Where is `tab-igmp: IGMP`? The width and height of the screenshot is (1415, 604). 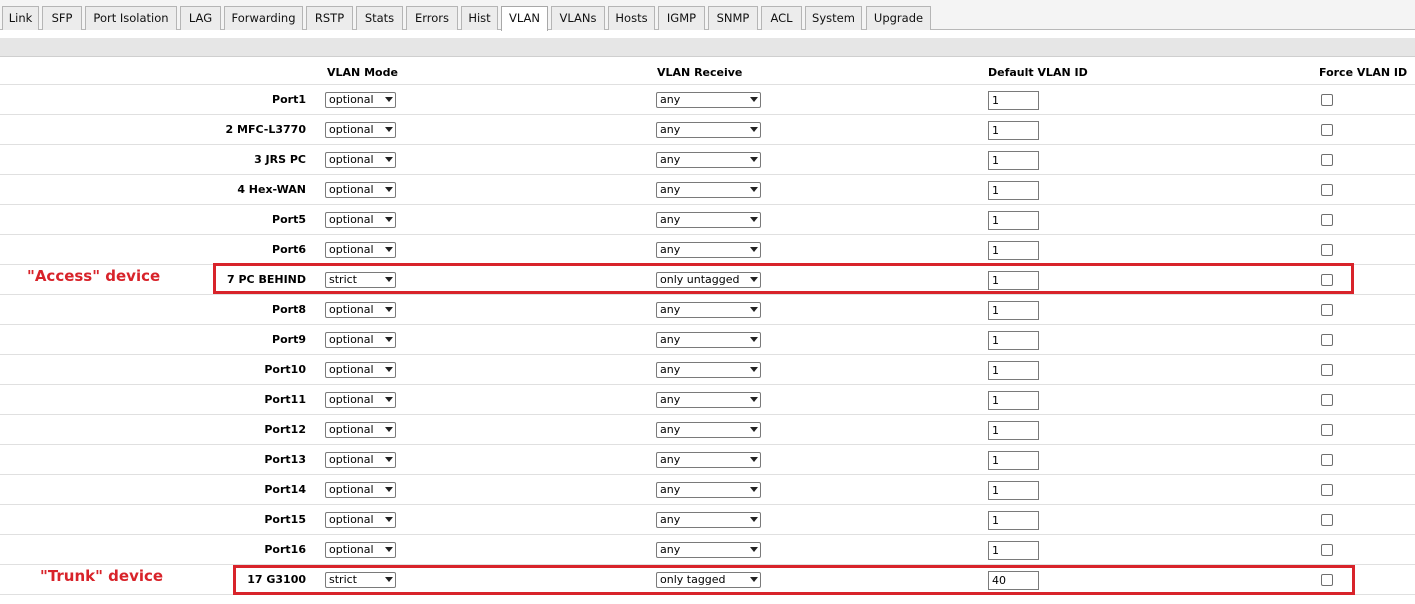
tab-igmp: IGMP is located at coordinates (681, 18).